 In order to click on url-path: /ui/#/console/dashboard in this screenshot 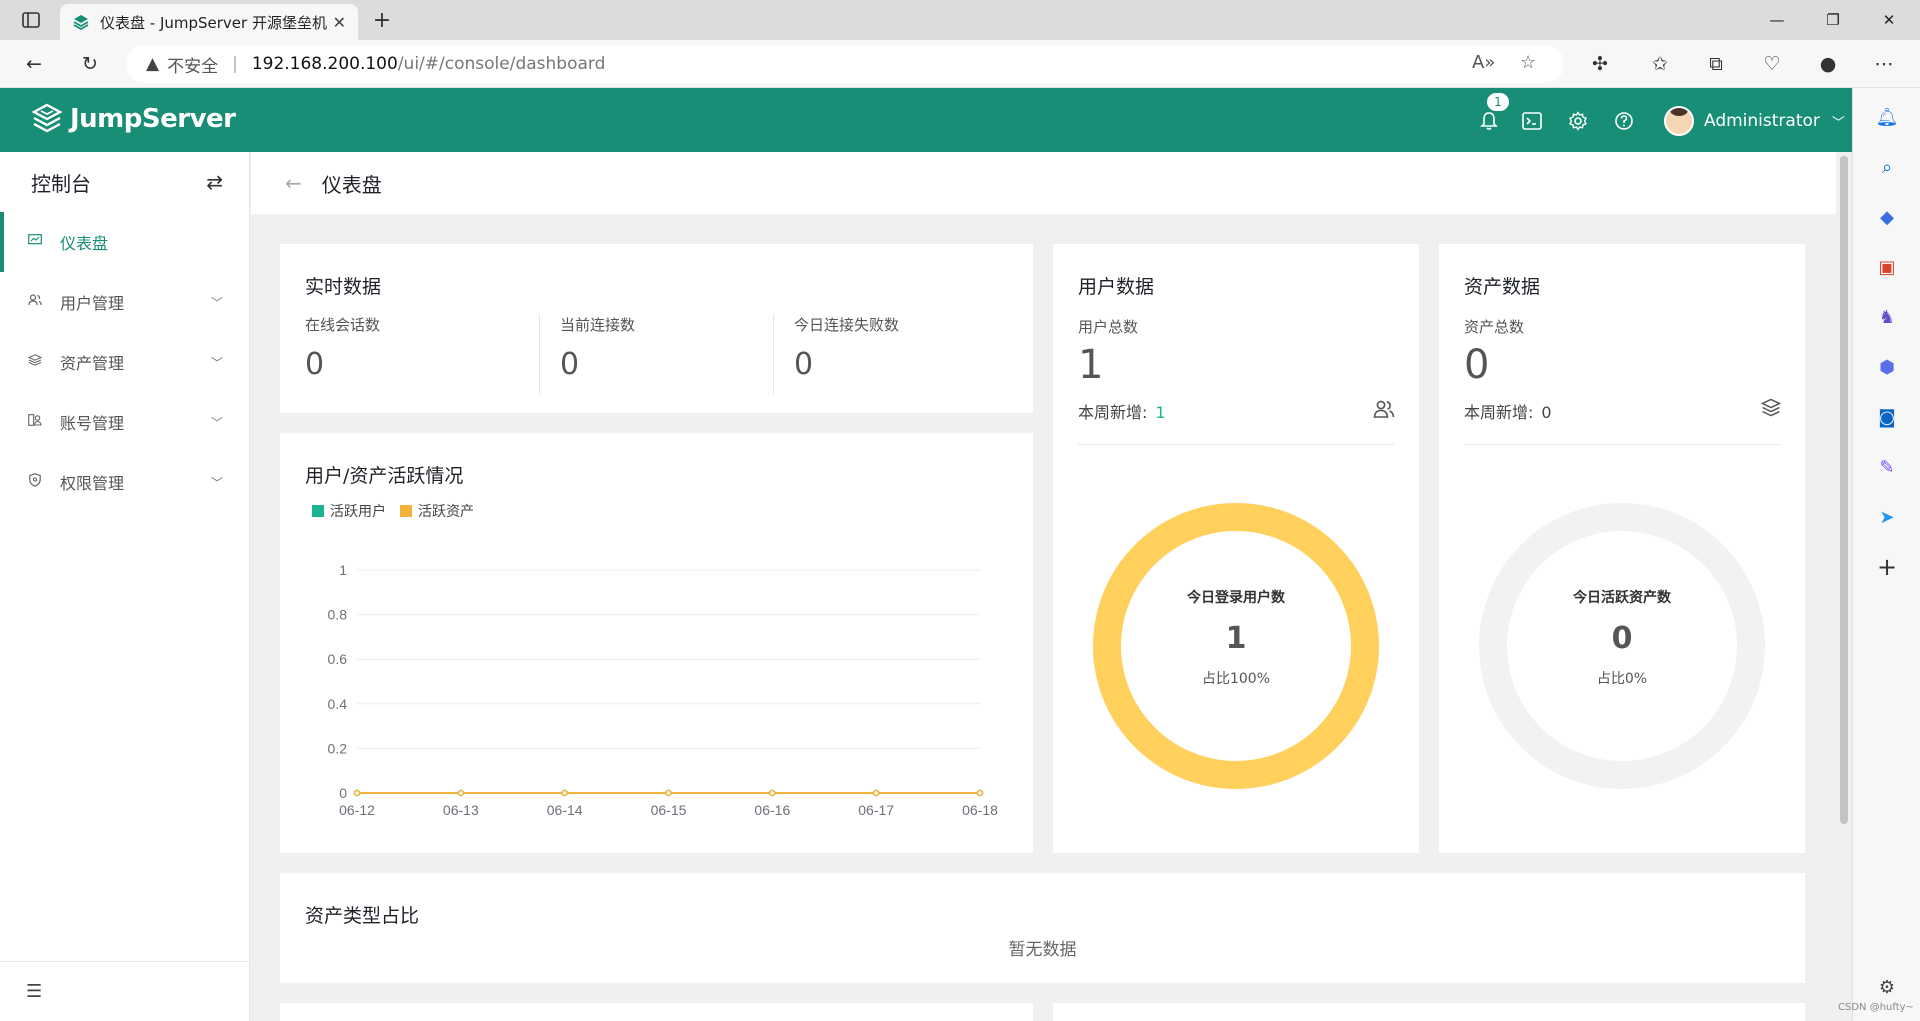, I will do `click(501, 64)`.